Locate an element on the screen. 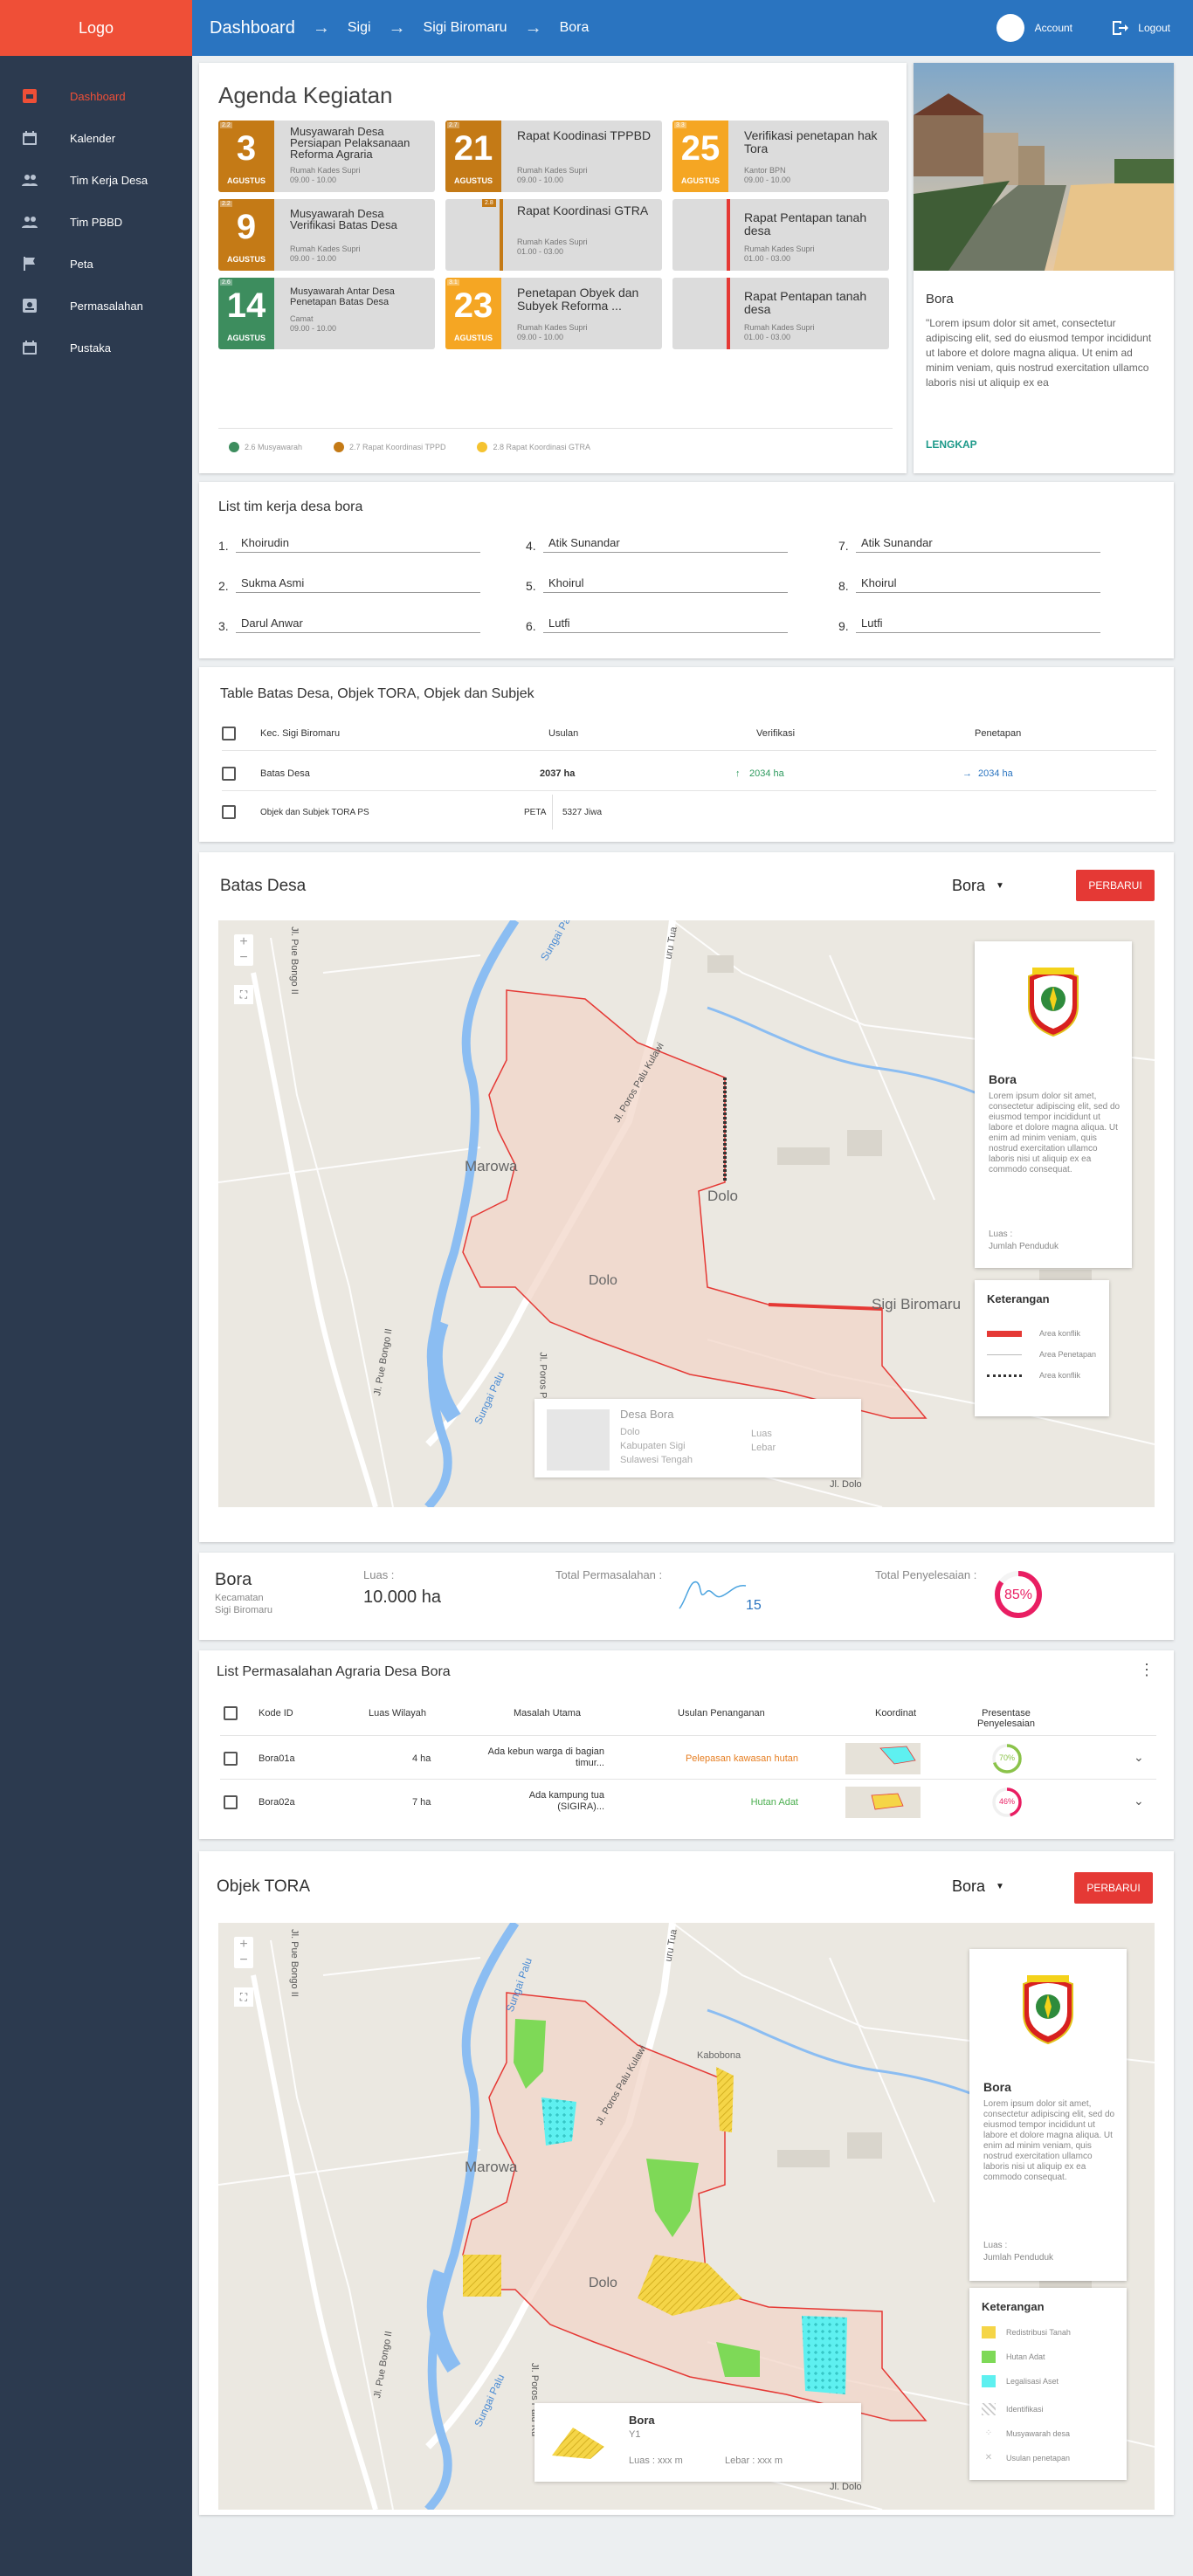 Image resolution: width=1193 pixels, height=2576 pixels. objek-tora-title: Objek TORA is located at coordinates (264, 1886).